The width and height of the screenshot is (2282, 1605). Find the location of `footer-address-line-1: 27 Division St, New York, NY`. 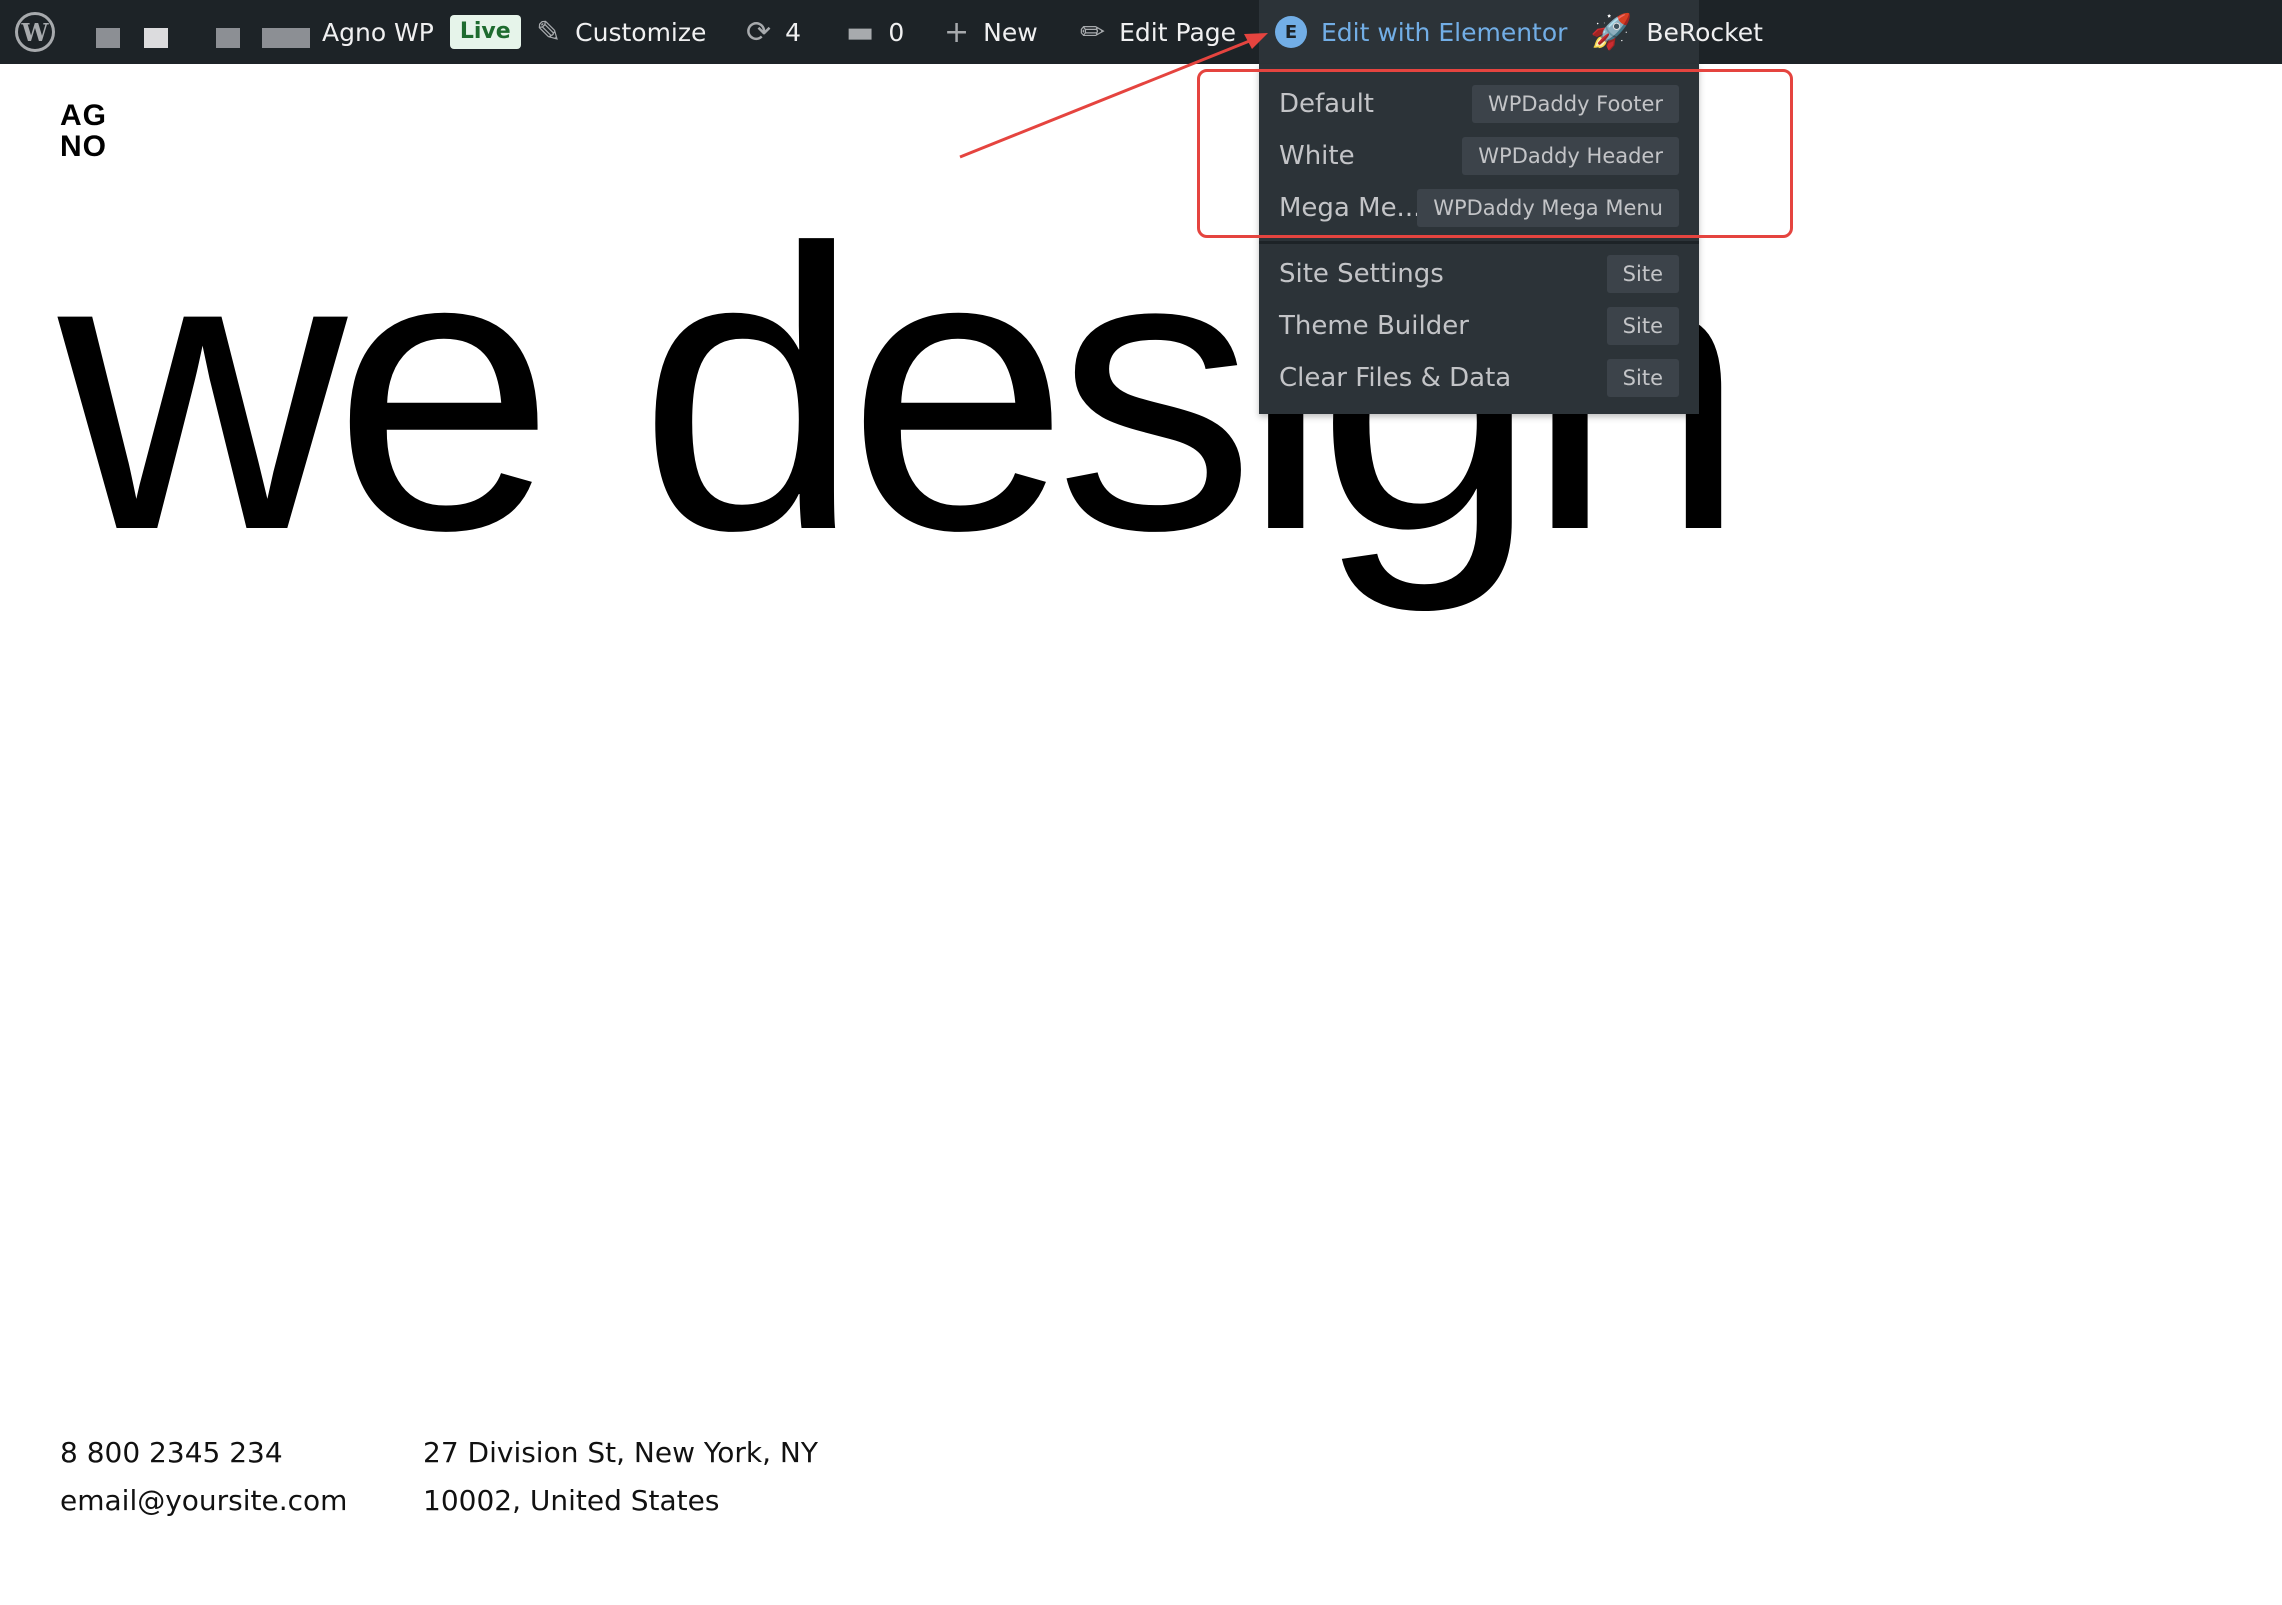

footer-address-line-1: 27 Division St, New York, NY is located at coordinates (620, 1452).